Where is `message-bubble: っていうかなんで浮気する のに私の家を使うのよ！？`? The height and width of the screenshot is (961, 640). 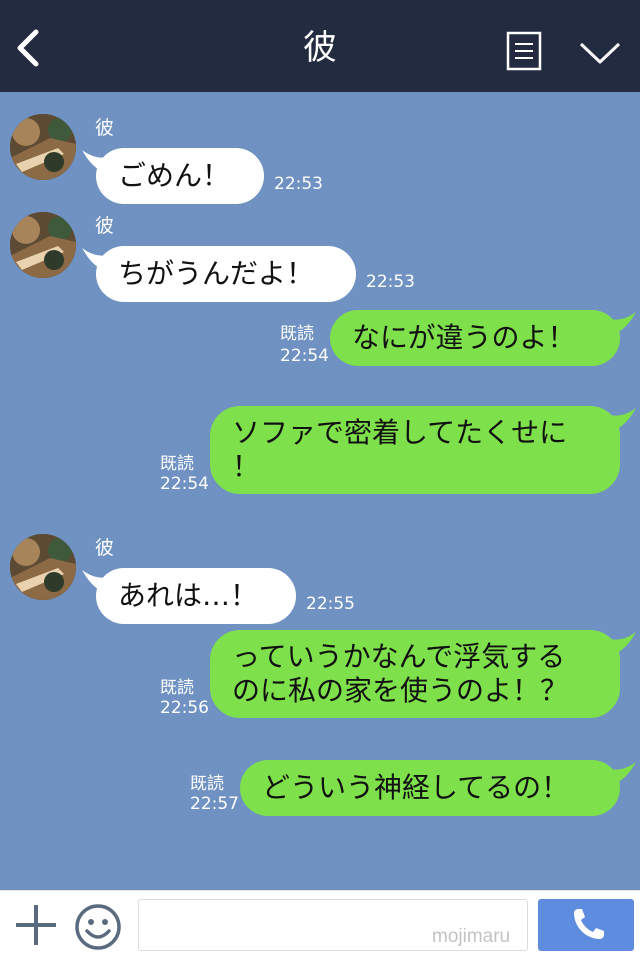
message-bubble: っていうかなんで浮気する のに私の家を使うのよ！？ is located at coordinates (415, 674).